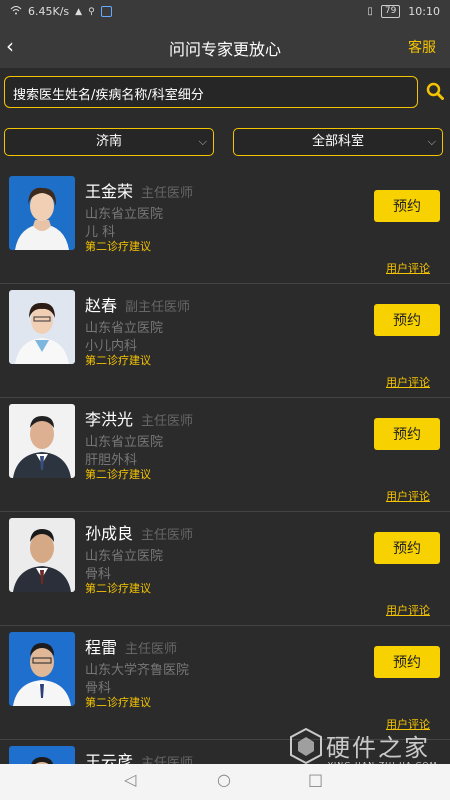  I want to click on page-title: 问问专家更放心, so click(224, 49).